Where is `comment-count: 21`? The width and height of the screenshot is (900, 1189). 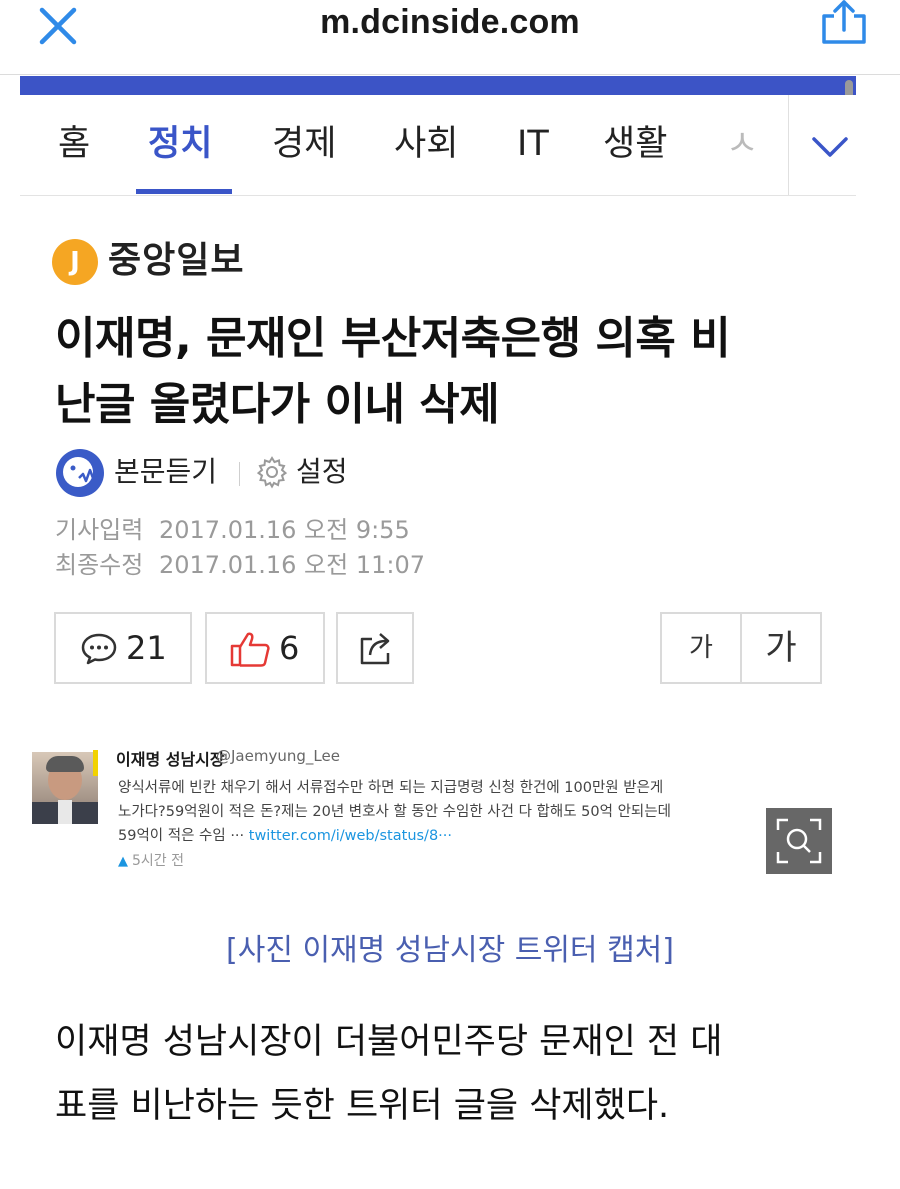
comment-count: 21 is located at coordinates (146, 648).